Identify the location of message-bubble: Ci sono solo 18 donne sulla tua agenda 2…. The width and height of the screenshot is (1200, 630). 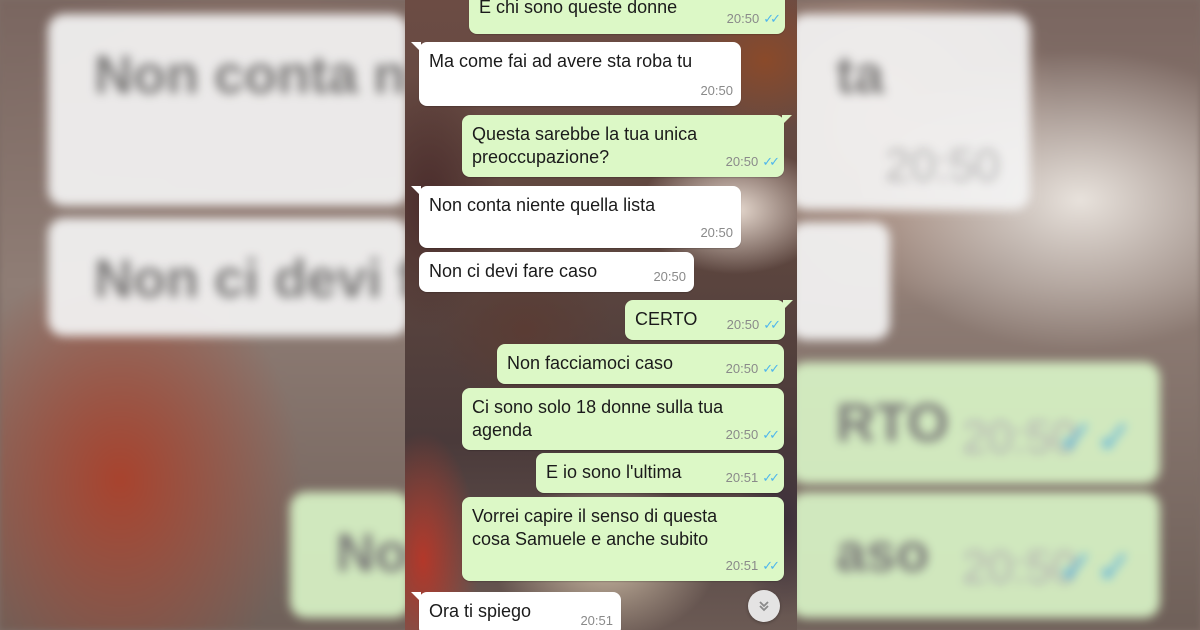
(623, 419).